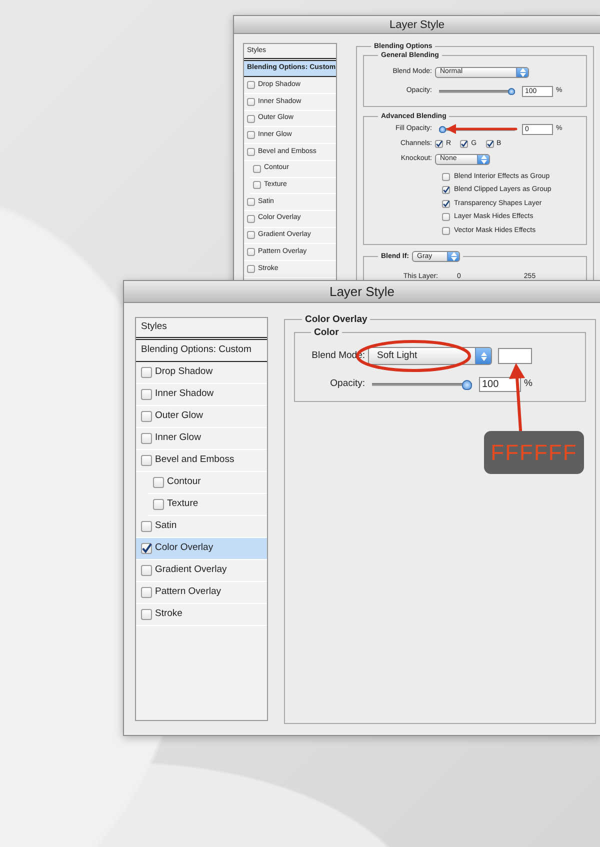 Image resolution: width=600 pixels, height=847 pixels. What do you see at coordinates (482, 129) in the screenshot?
I see `arrow-annotation` at bounding box center [482, 129].